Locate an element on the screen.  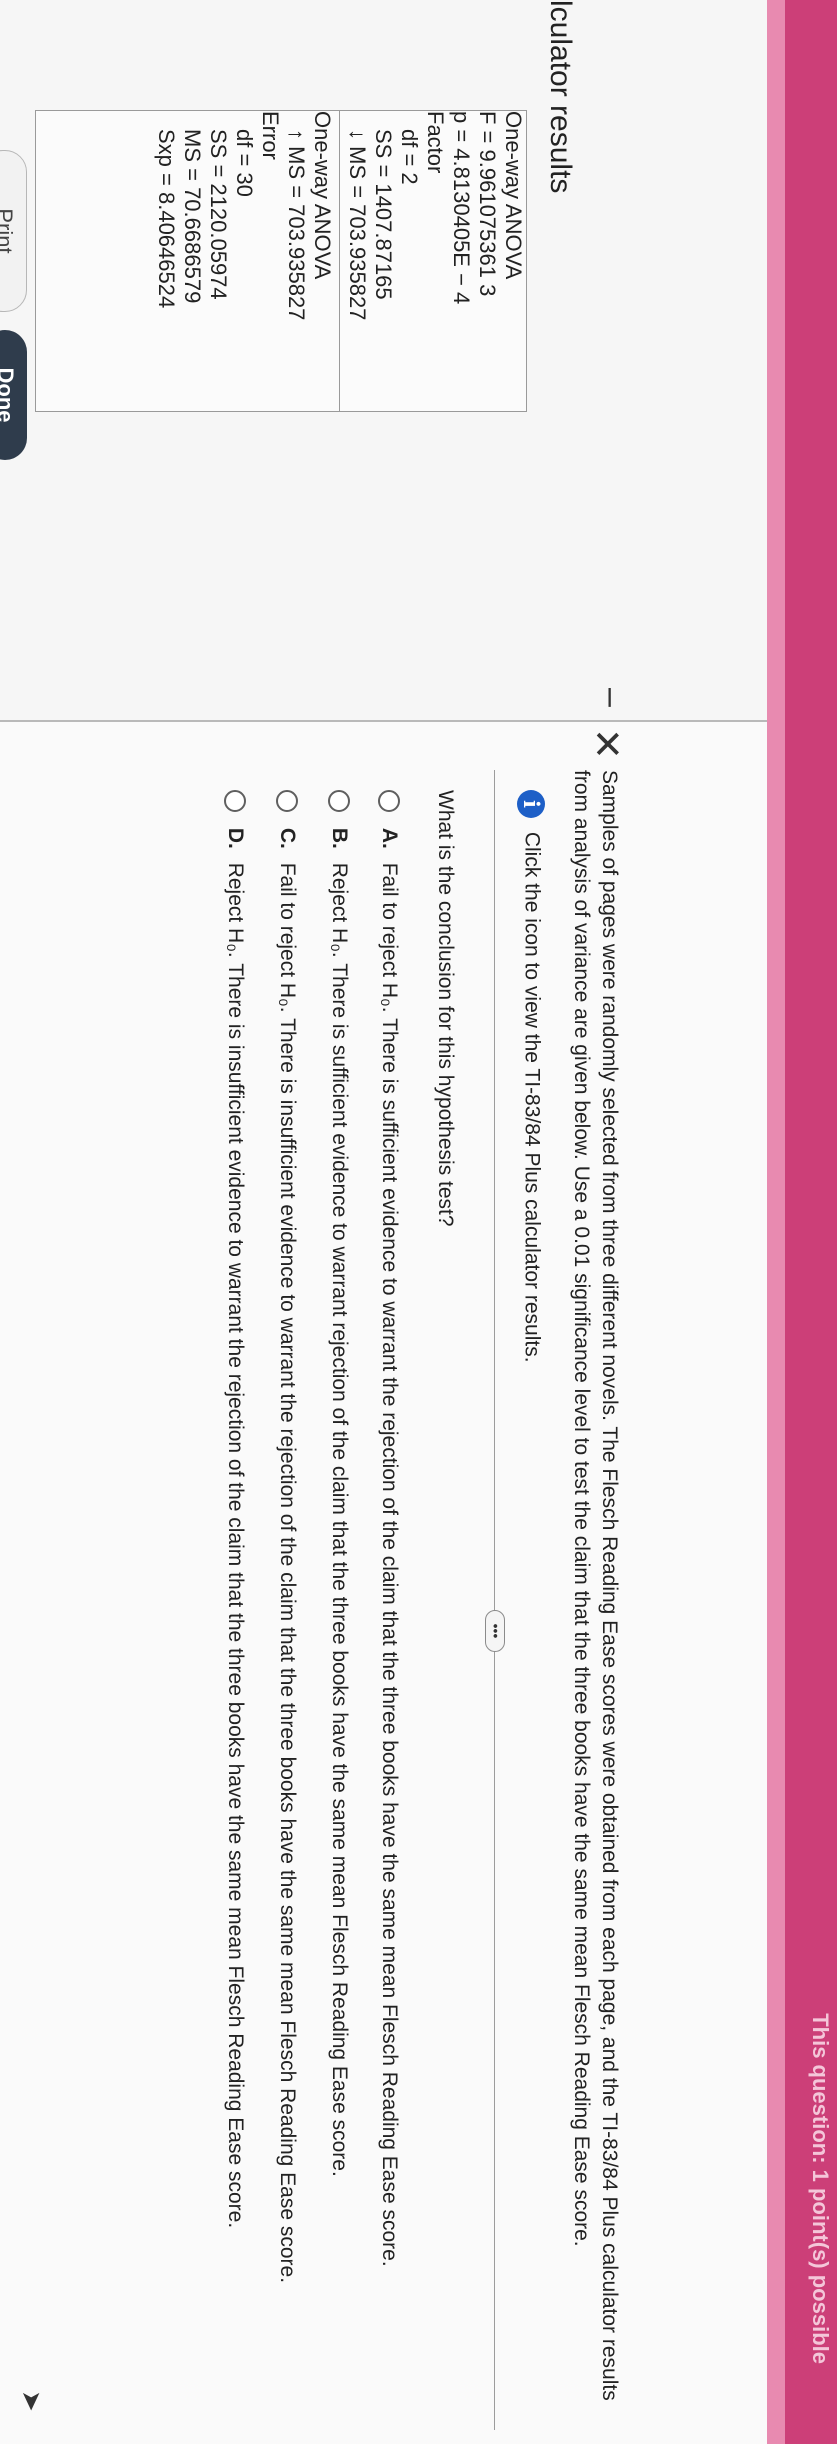
calc-line: Factor is located at coordinates (435, 142).